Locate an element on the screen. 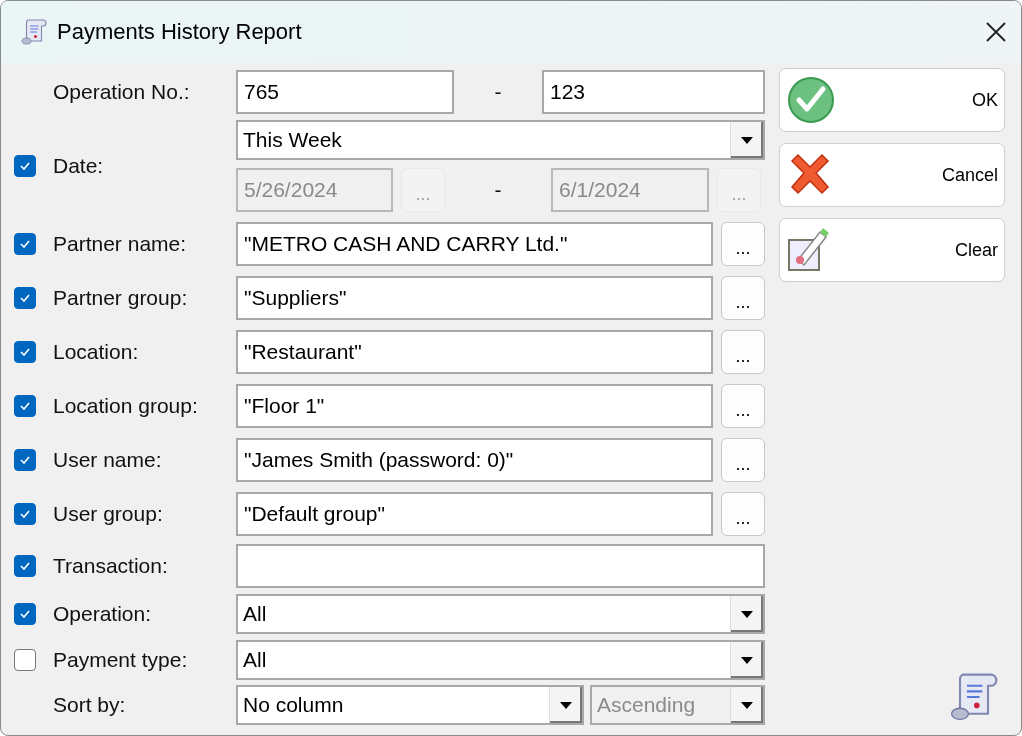  checkmark-icon is located at coordinates (811, 100).